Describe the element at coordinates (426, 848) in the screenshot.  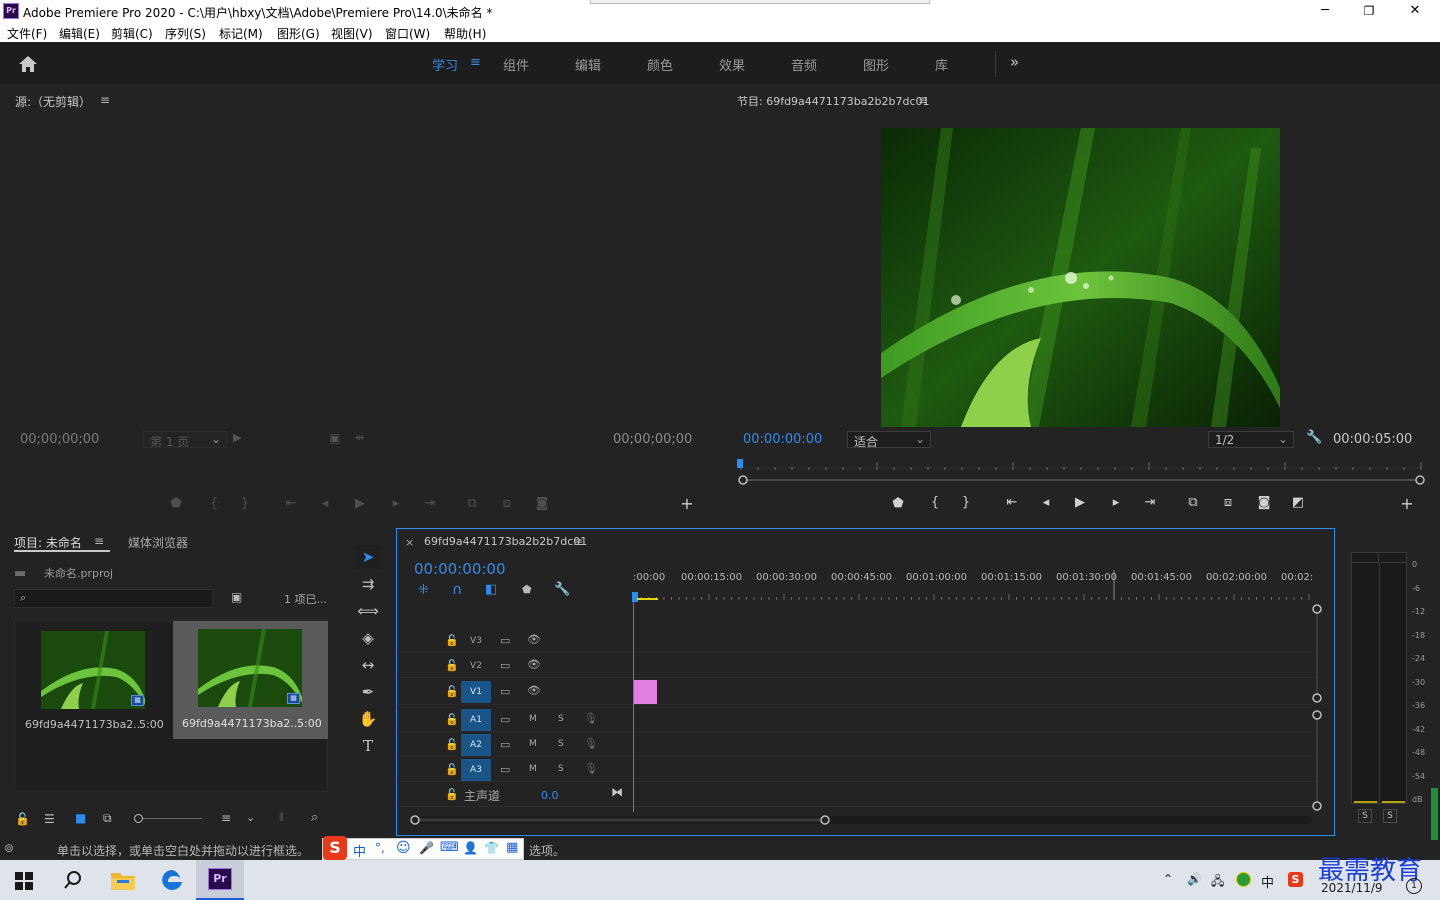
I see `ime-voice-icon: 🎤` at that location.